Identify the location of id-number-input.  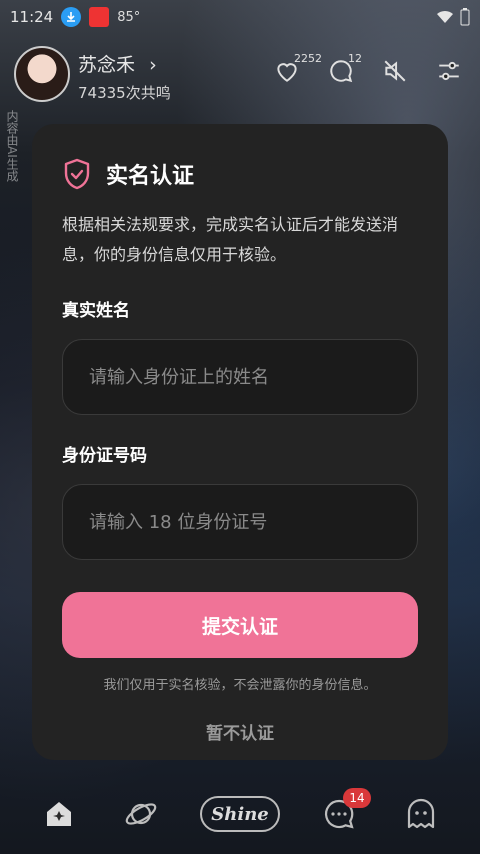
(240, 522).